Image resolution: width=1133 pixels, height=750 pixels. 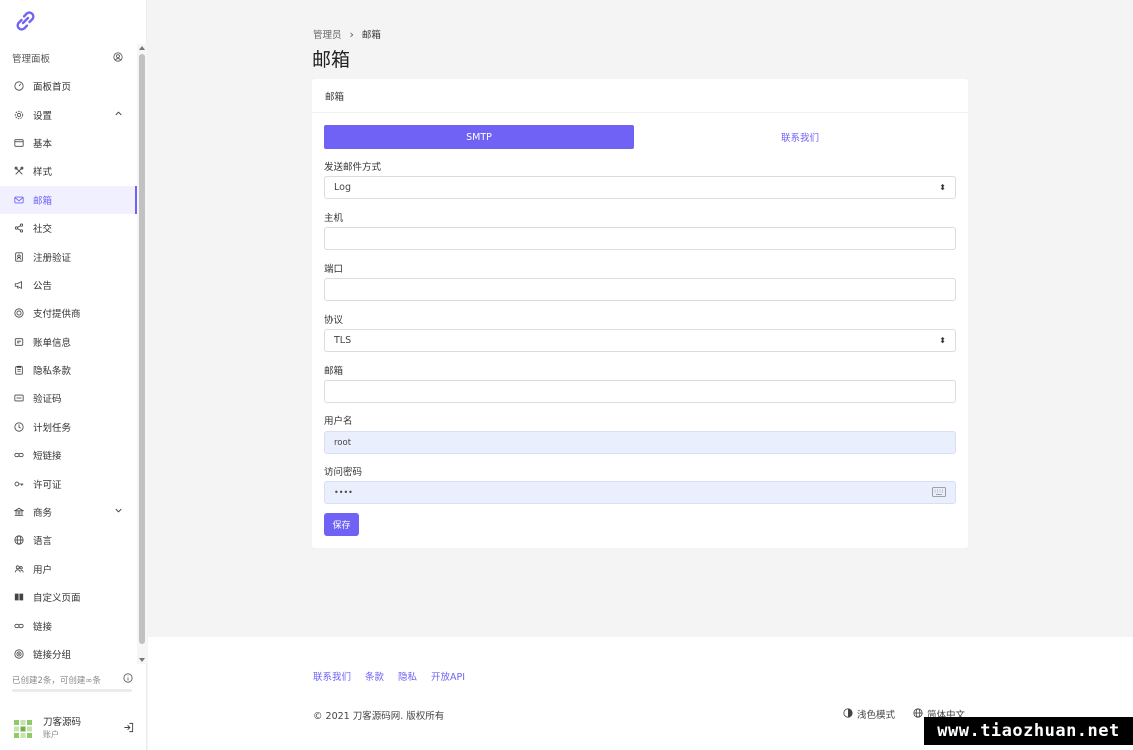 I want to click on sidebar-item-business: 商务, so click(x=68, y=512).